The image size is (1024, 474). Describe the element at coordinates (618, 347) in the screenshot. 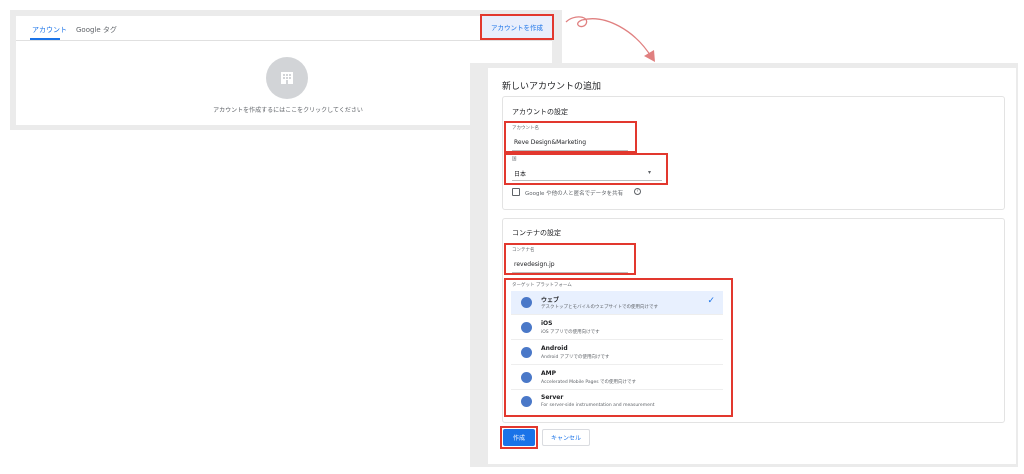

I see `target-platform-highlight` at that location.